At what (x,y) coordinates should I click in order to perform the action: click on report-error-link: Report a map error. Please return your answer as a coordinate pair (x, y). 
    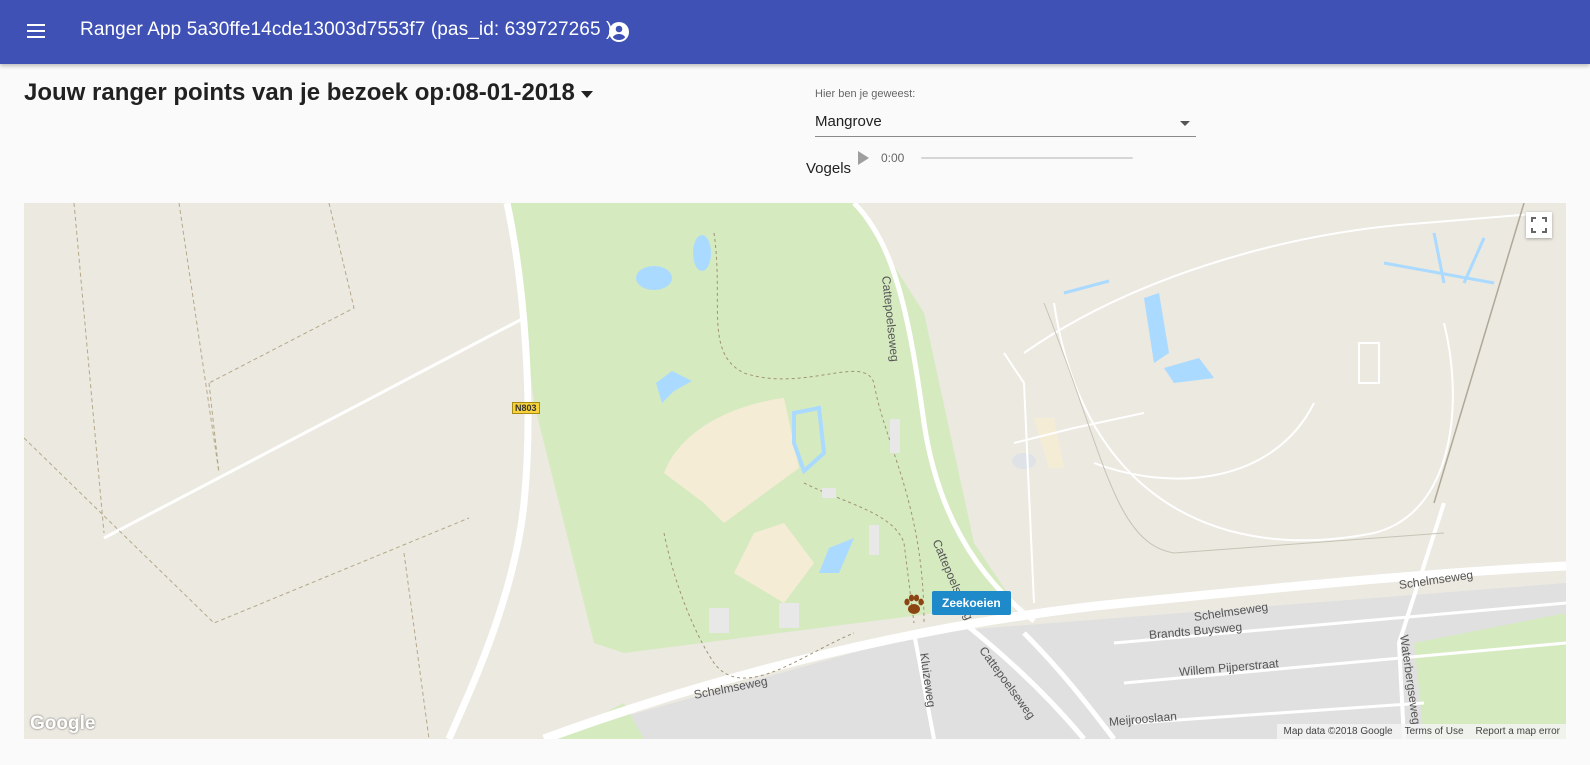
    Looking at the image, I should click on (1518, 731).